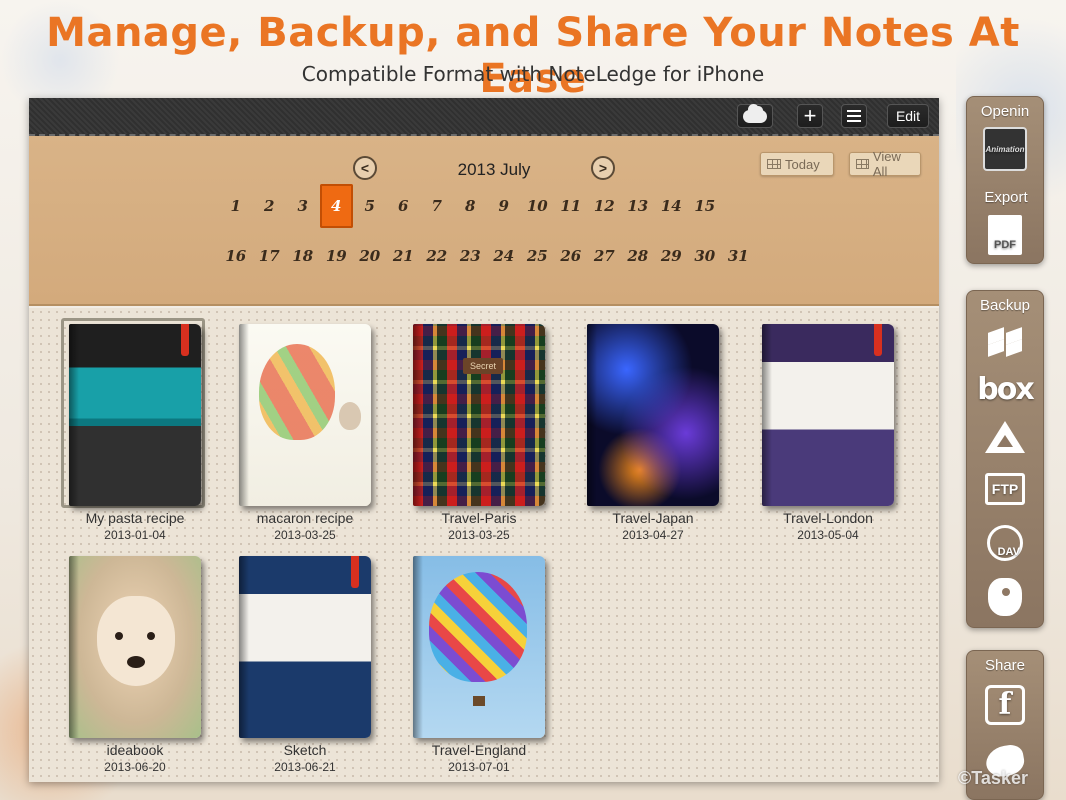 The width and height of the screenshot is (1066, 800). I want to click on calendar-day: 9, so click(504, 206).